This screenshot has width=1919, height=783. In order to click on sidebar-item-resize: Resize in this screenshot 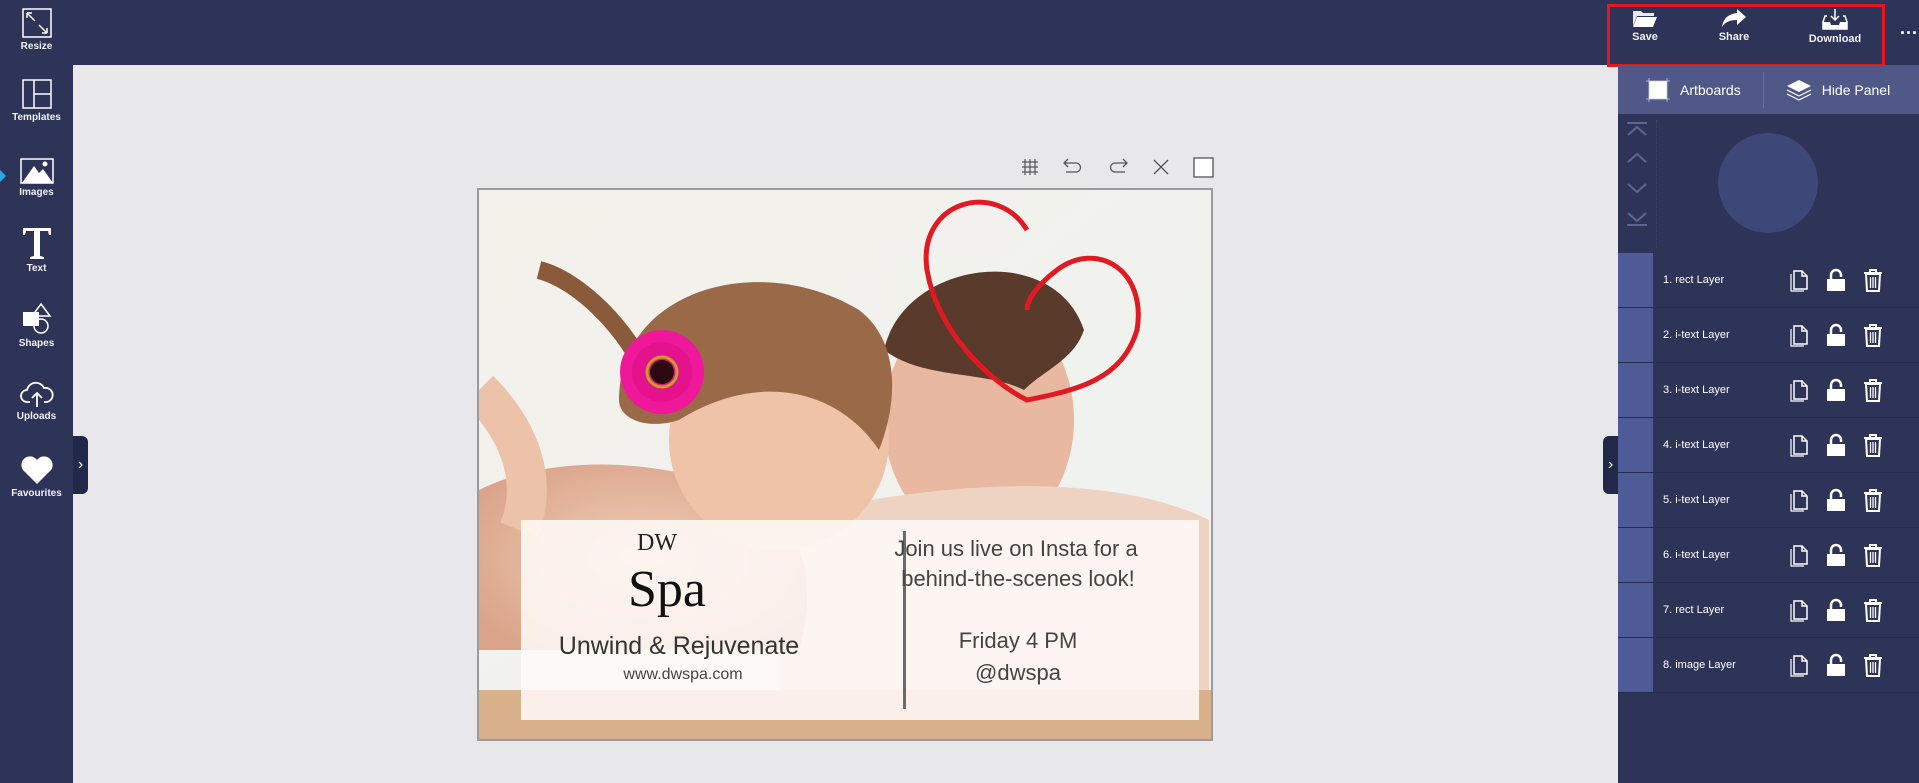, I will do `click(36, 30)`.